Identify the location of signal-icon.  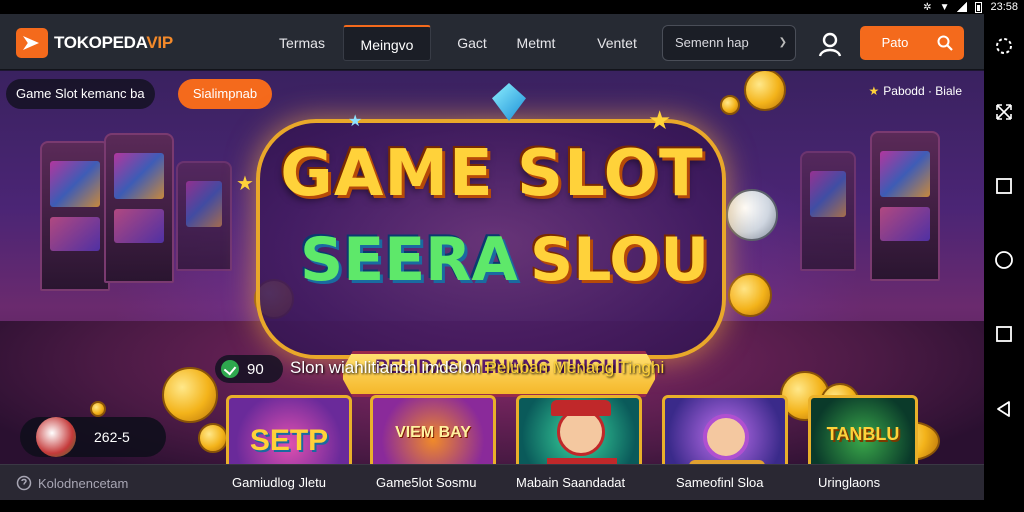
(962, 7).